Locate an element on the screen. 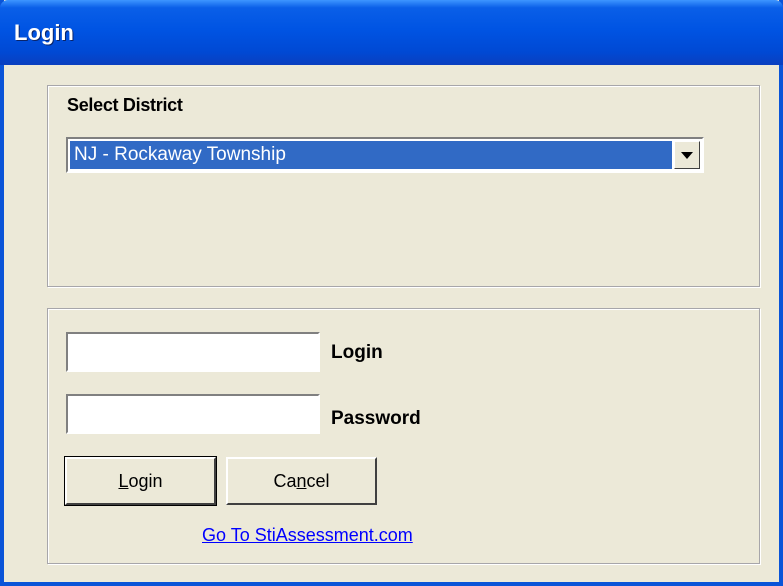  title-bar: Login is located at coordinates (391, 32).